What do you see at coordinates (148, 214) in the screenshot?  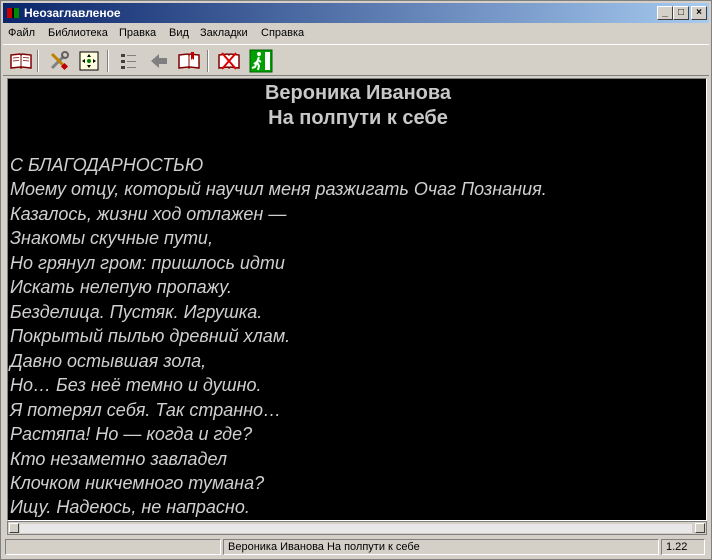 I see `text-line: Казалось, жизни ход отлажен —` at bounding box center [148, 214].